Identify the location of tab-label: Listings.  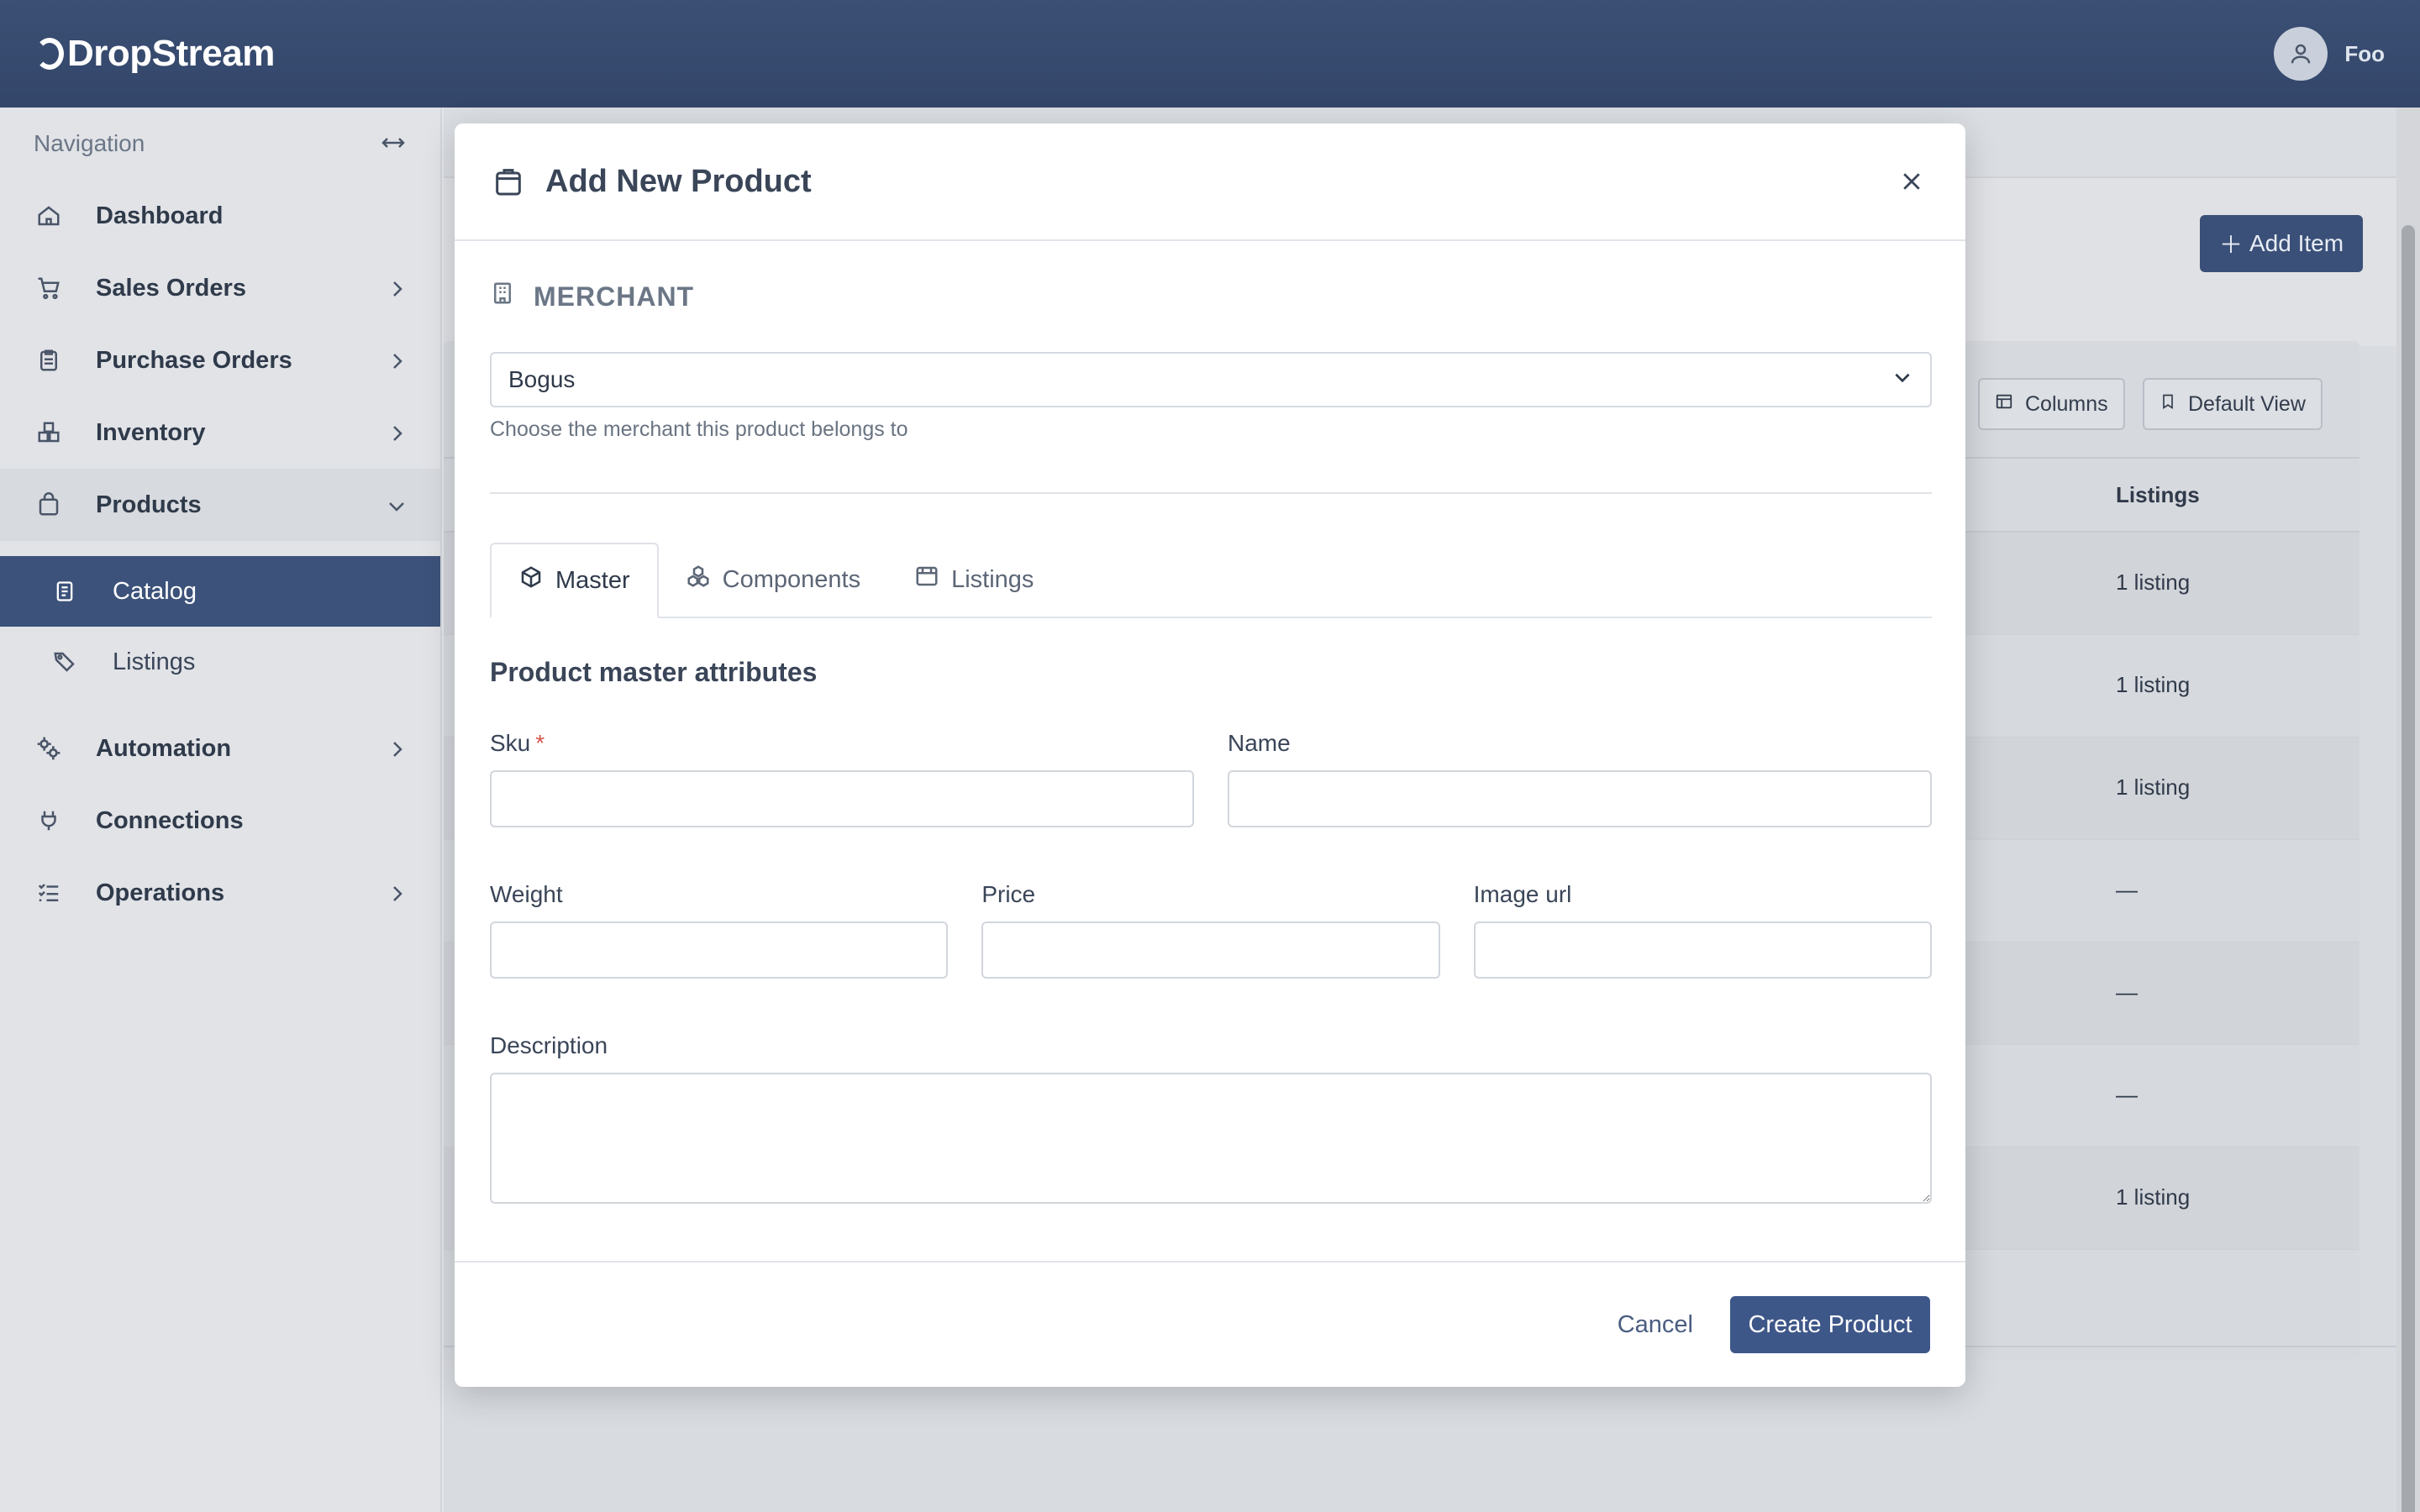
(992, 579).